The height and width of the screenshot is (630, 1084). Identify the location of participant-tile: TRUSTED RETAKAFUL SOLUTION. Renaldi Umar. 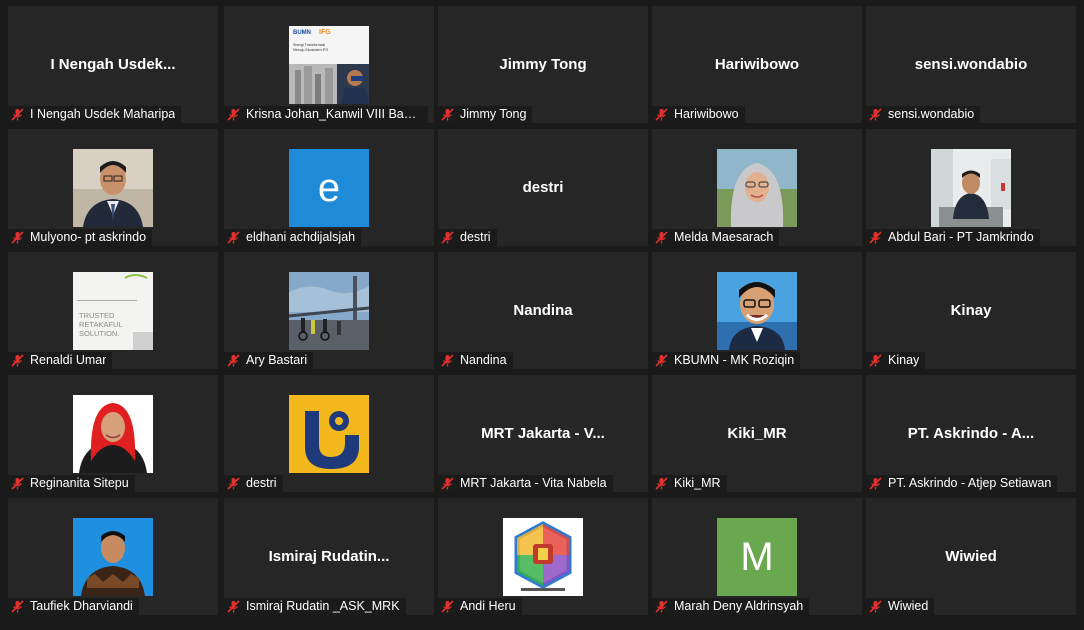
(113, 310).